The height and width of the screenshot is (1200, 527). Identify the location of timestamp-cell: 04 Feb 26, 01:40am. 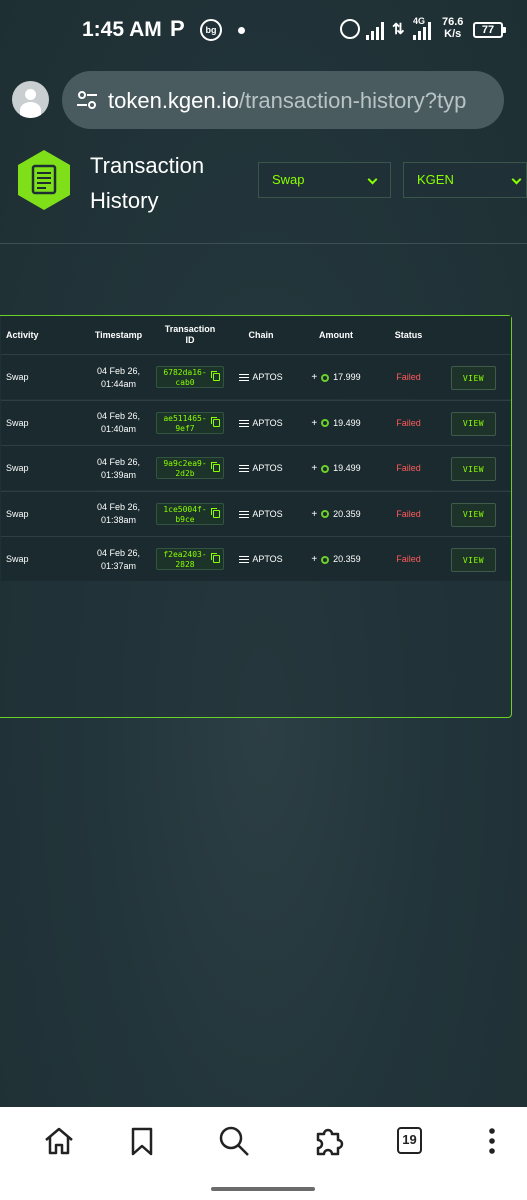
(118, 422).